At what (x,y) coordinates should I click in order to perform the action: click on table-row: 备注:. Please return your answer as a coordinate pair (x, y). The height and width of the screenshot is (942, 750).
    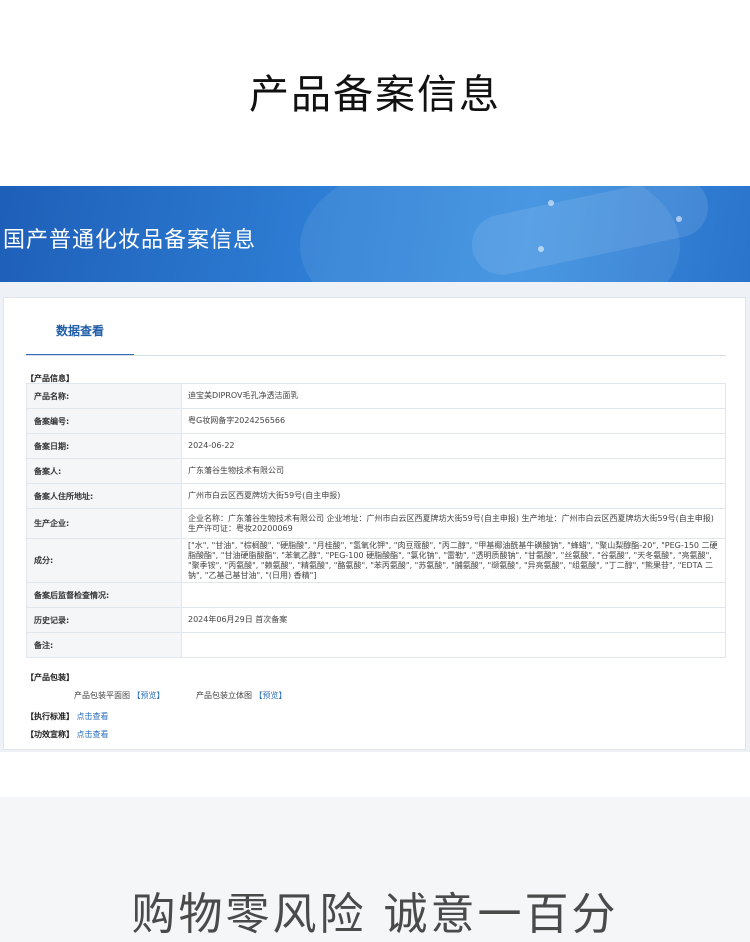
    Looking at the image, I should click on (376, 645).